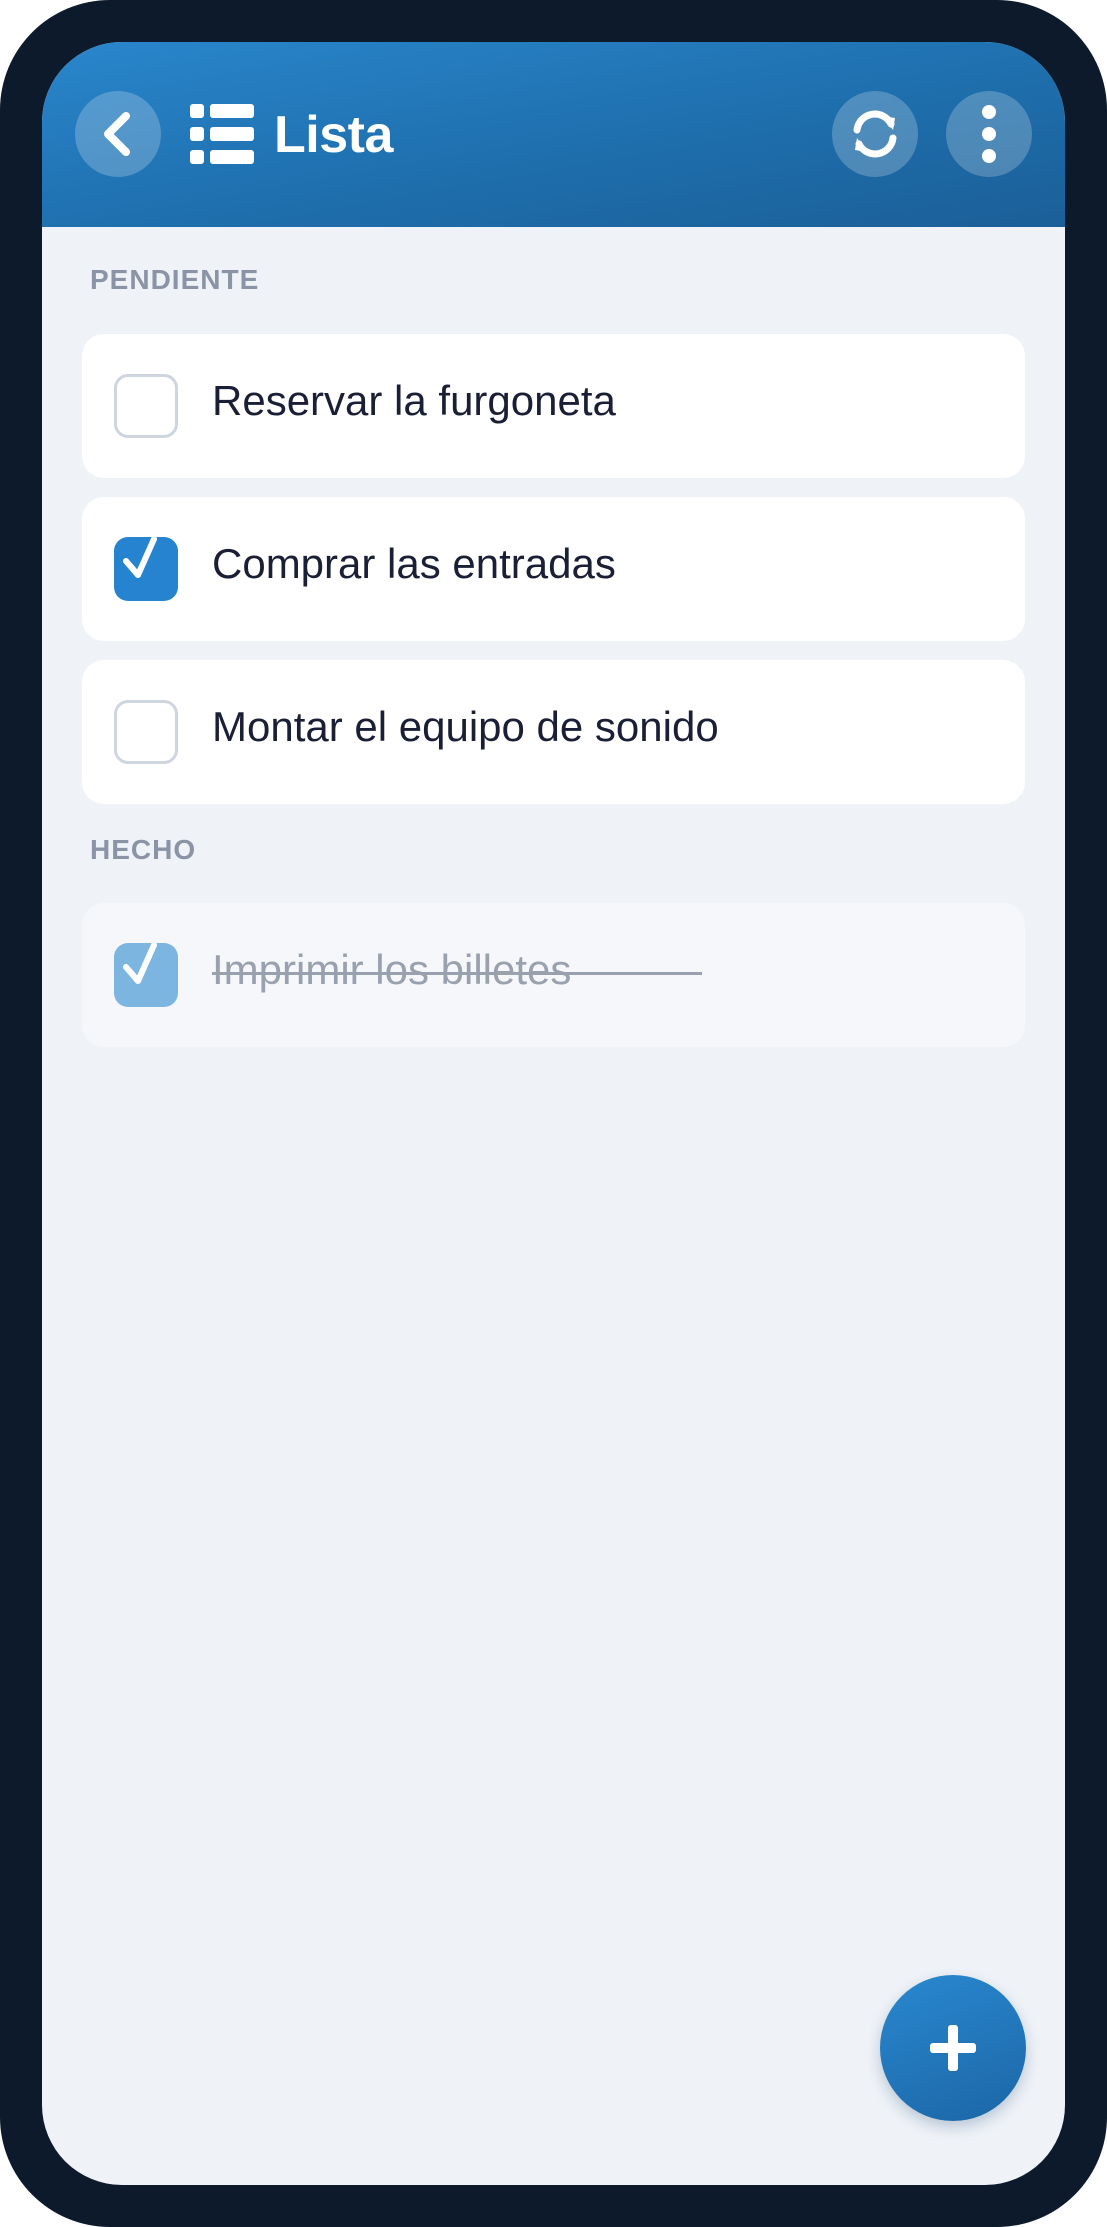 This screenshot has height=2227, width=1107. I want to click on more-options-button, so click(989, 134).